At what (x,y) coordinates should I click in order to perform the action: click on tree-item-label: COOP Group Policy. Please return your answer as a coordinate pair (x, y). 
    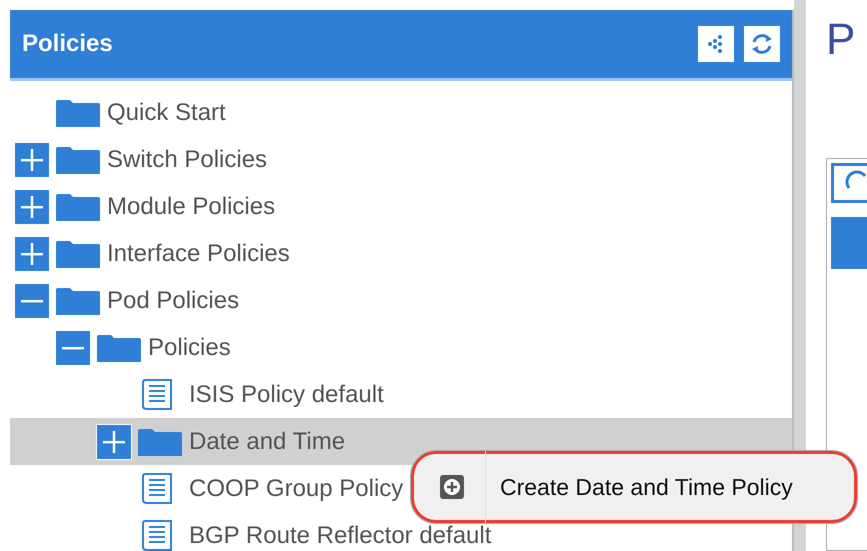
    Looking at the image, I should click on (296, 488).